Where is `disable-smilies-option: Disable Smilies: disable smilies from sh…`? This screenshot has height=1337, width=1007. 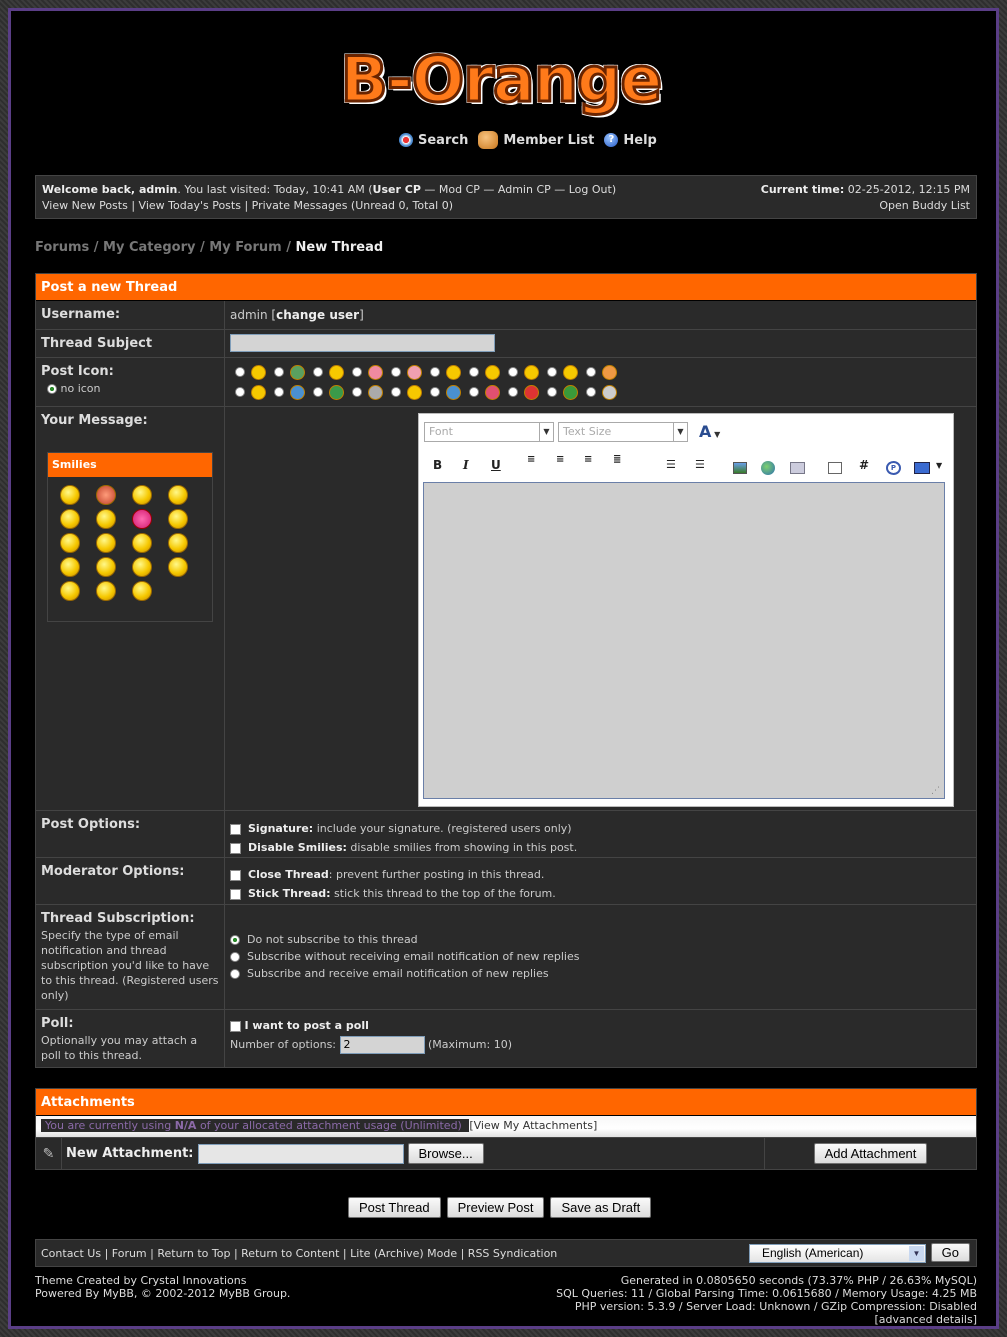
disable-smilies-option: Disable Smilies: disable smilies from sh… is located at coordinates (600, 847).